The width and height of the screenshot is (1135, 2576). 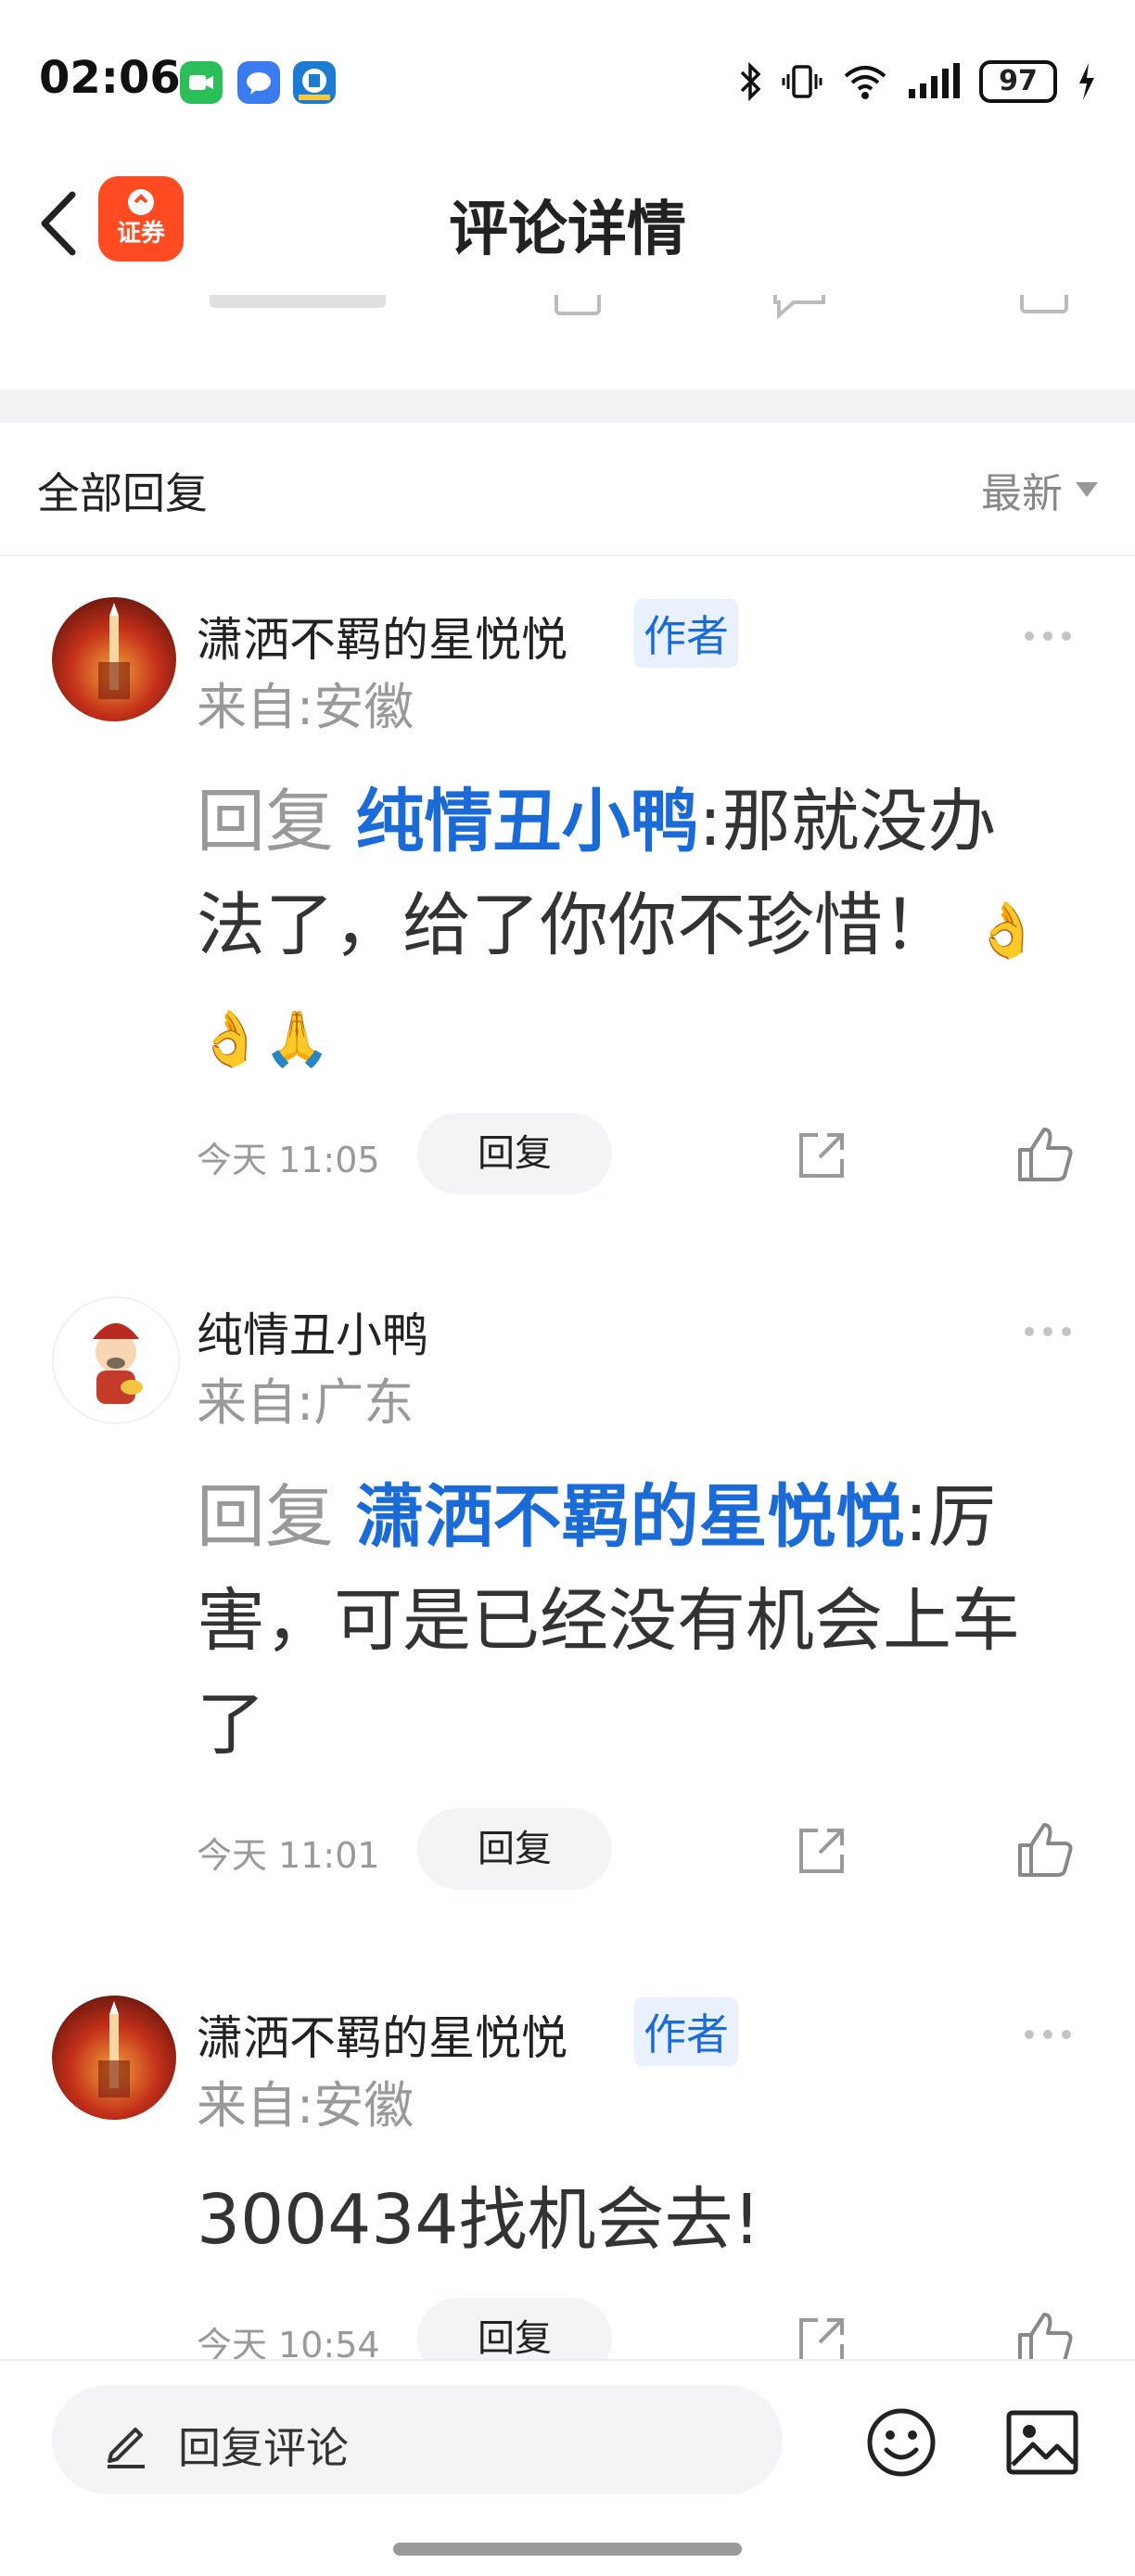 What do you see at coordinates (579, 309) in the screenshot?
I see `share-icon-partial` at bounding box center [579, 309].